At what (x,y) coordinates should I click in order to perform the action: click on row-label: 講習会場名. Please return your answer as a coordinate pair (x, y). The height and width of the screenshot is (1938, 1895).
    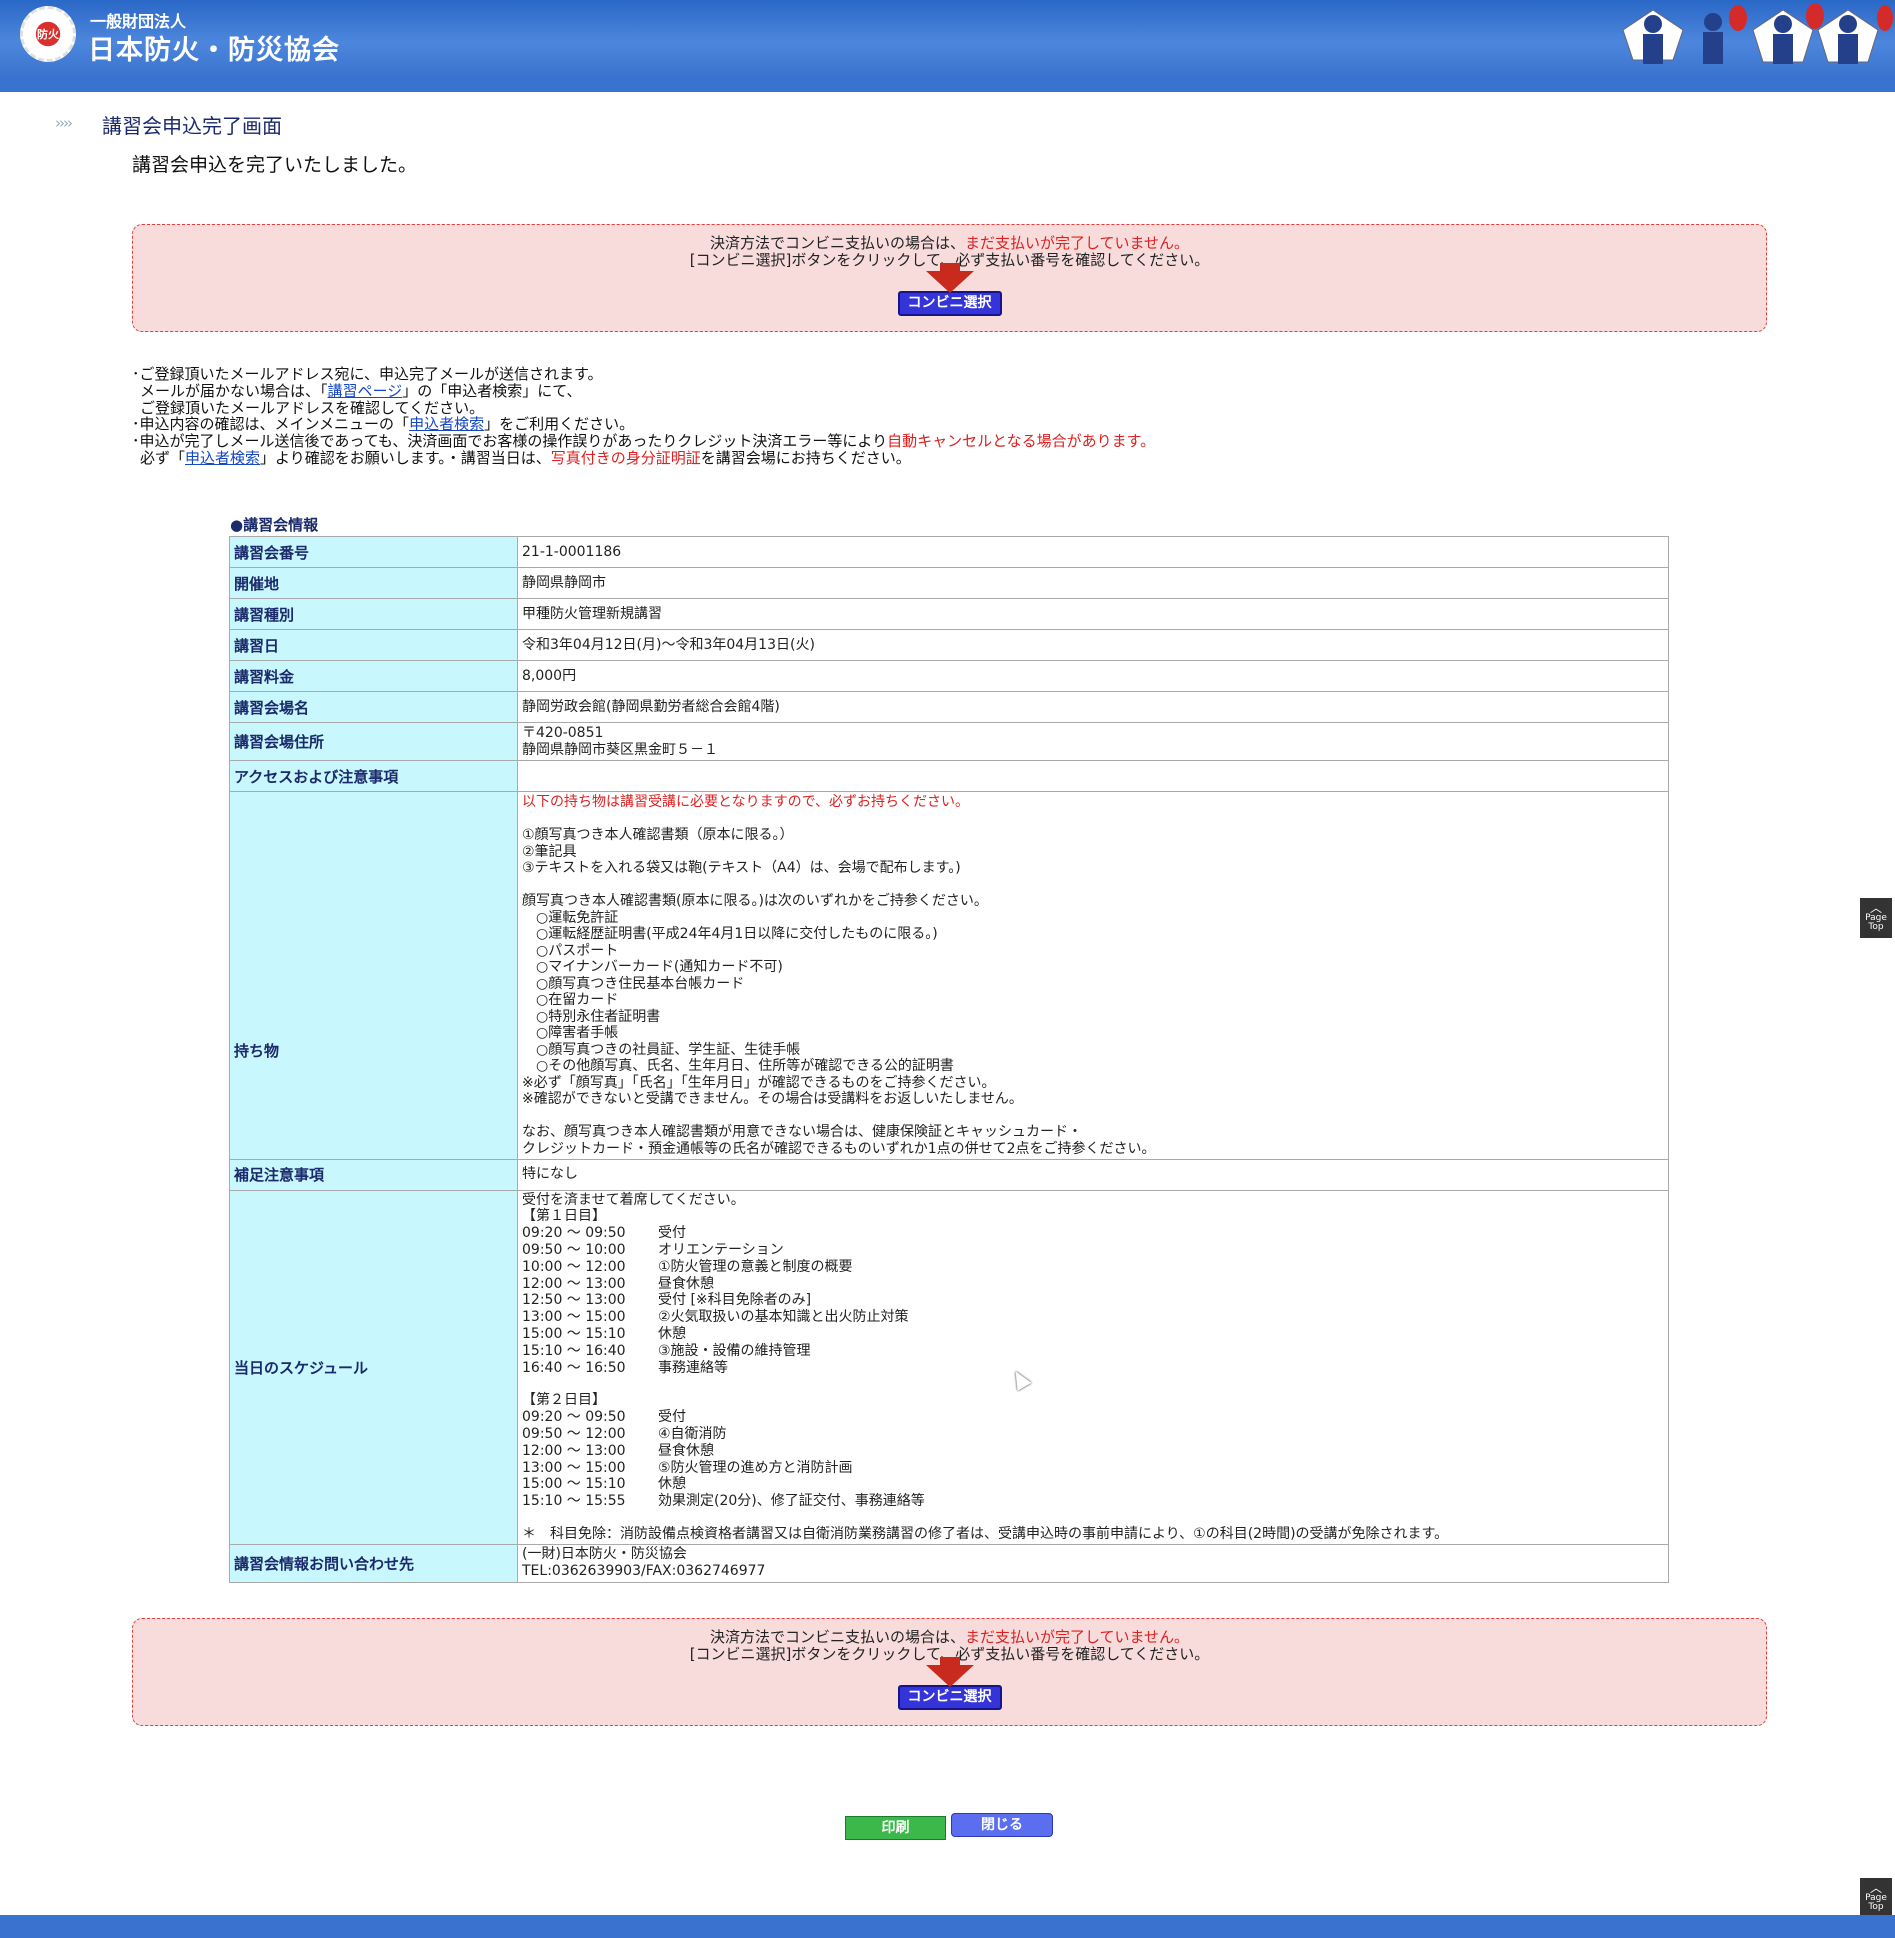
    Looking at the image, I should click on (373, 707).